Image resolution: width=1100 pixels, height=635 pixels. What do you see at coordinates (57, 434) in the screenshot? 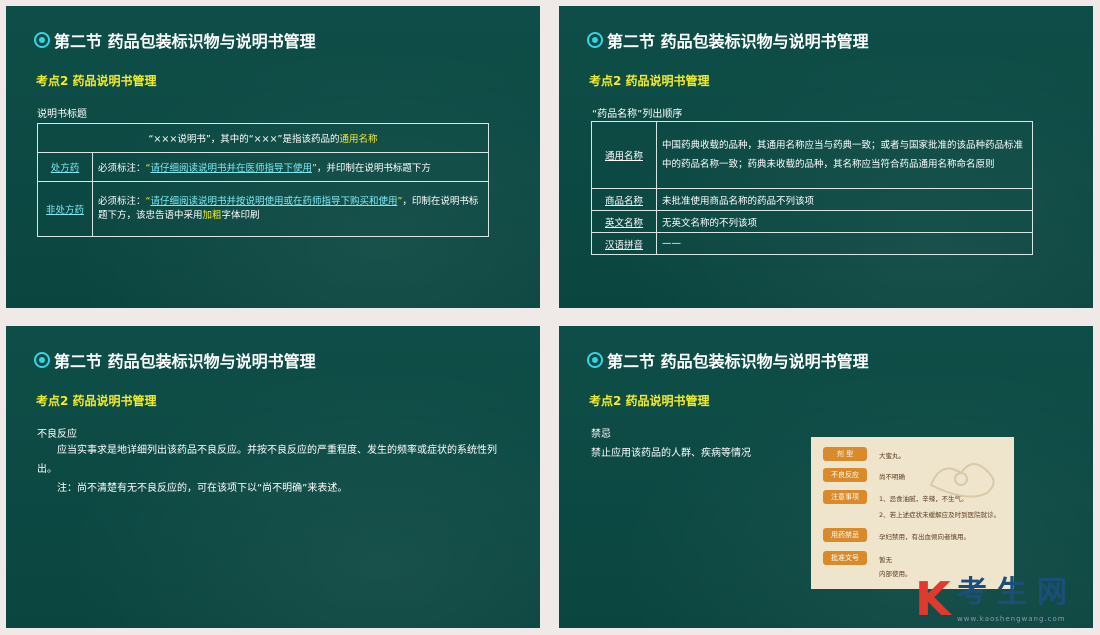
I see `subtitle: 不良反应` at bounding box center [57, 434].